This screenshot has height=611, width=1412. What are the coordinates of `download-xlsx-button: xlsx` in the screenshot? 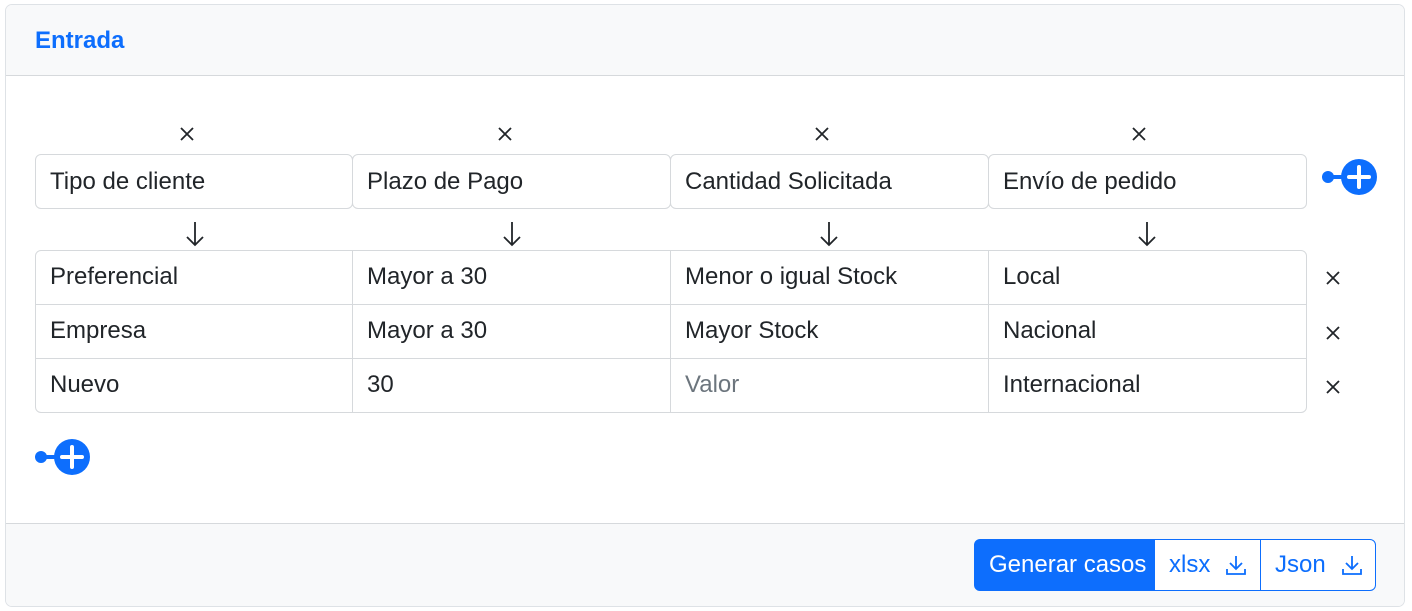 It's located at (1207, 565).